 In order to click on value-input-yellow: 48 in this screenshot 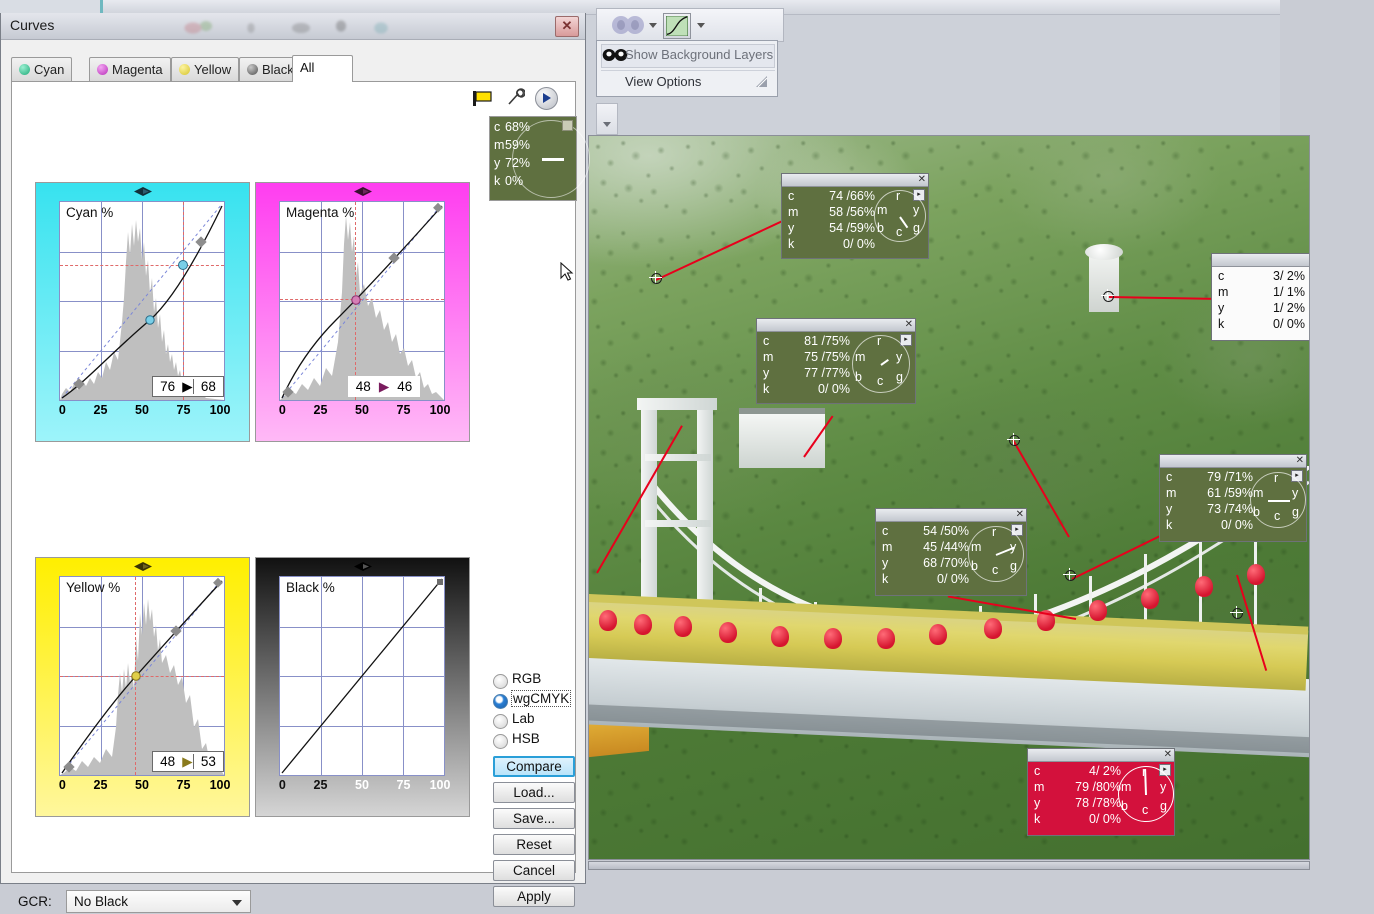, I will do `click(167, 761)`.